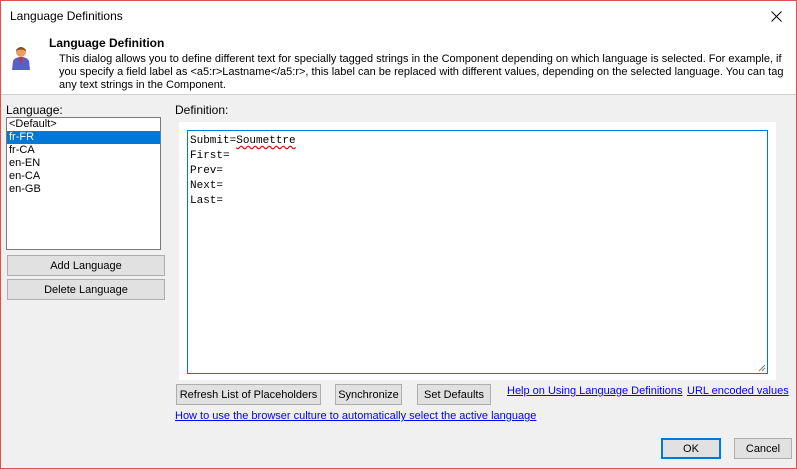 The height and width of the screenshot is (469, 797). What do you see at coordinates (398, 16) in the screenshot?
I see `title-bar: Language Definitions` at bounding box center [398, 16].